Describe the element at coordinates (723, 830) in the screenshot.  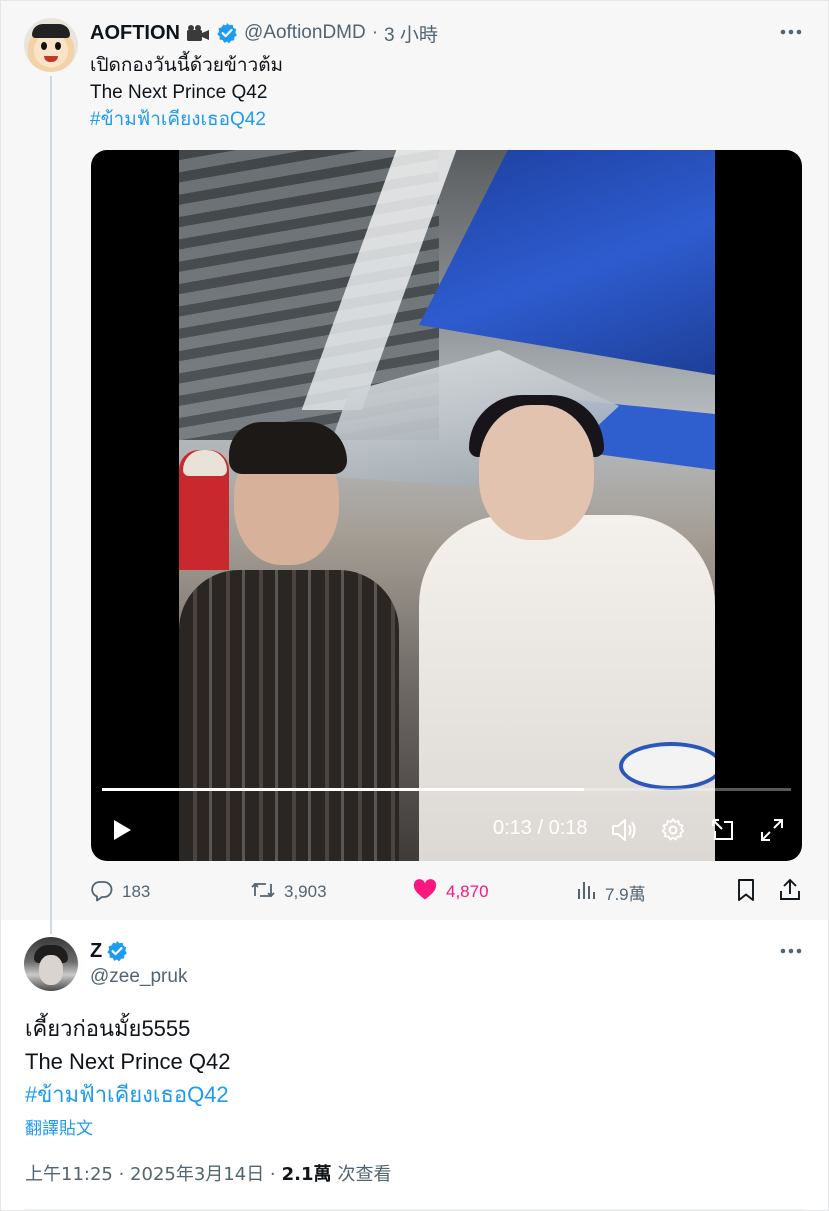
I see `picture-in-picture-icon` at that location.